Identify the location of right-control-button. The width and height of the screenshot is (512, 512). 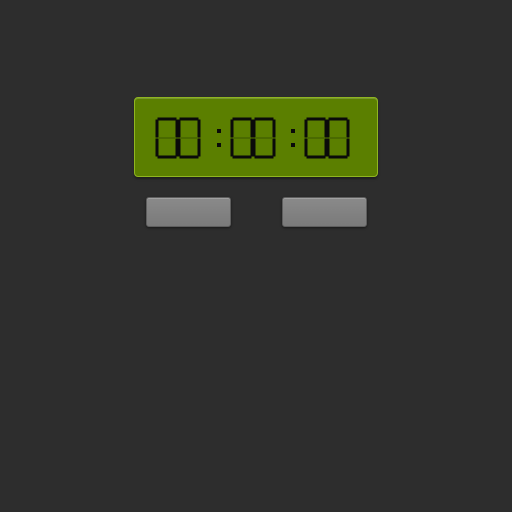
(324, 212).